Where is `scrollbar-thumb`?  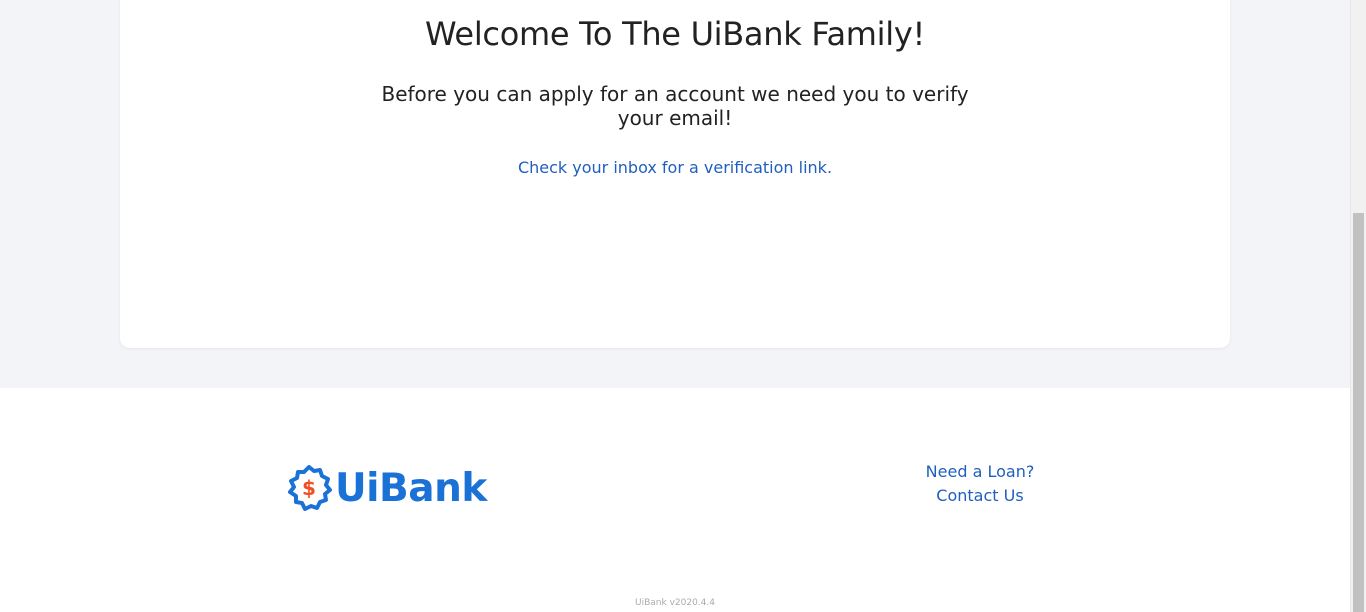
scrollbar-thumb is located at coordinates (1358, 412).